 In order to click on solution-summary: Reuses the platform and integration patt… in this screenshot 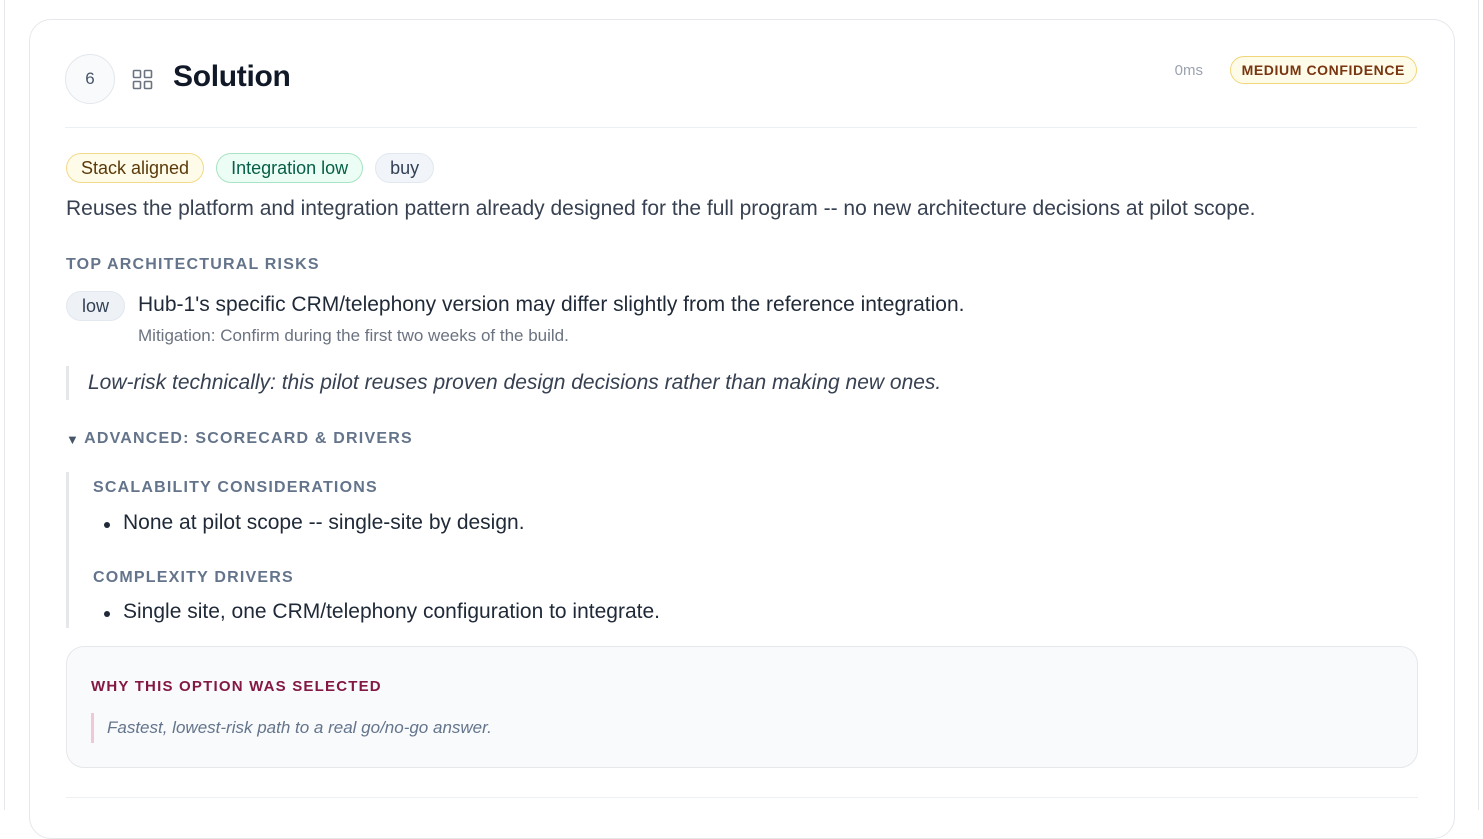, I will do `click(661, 208)`.